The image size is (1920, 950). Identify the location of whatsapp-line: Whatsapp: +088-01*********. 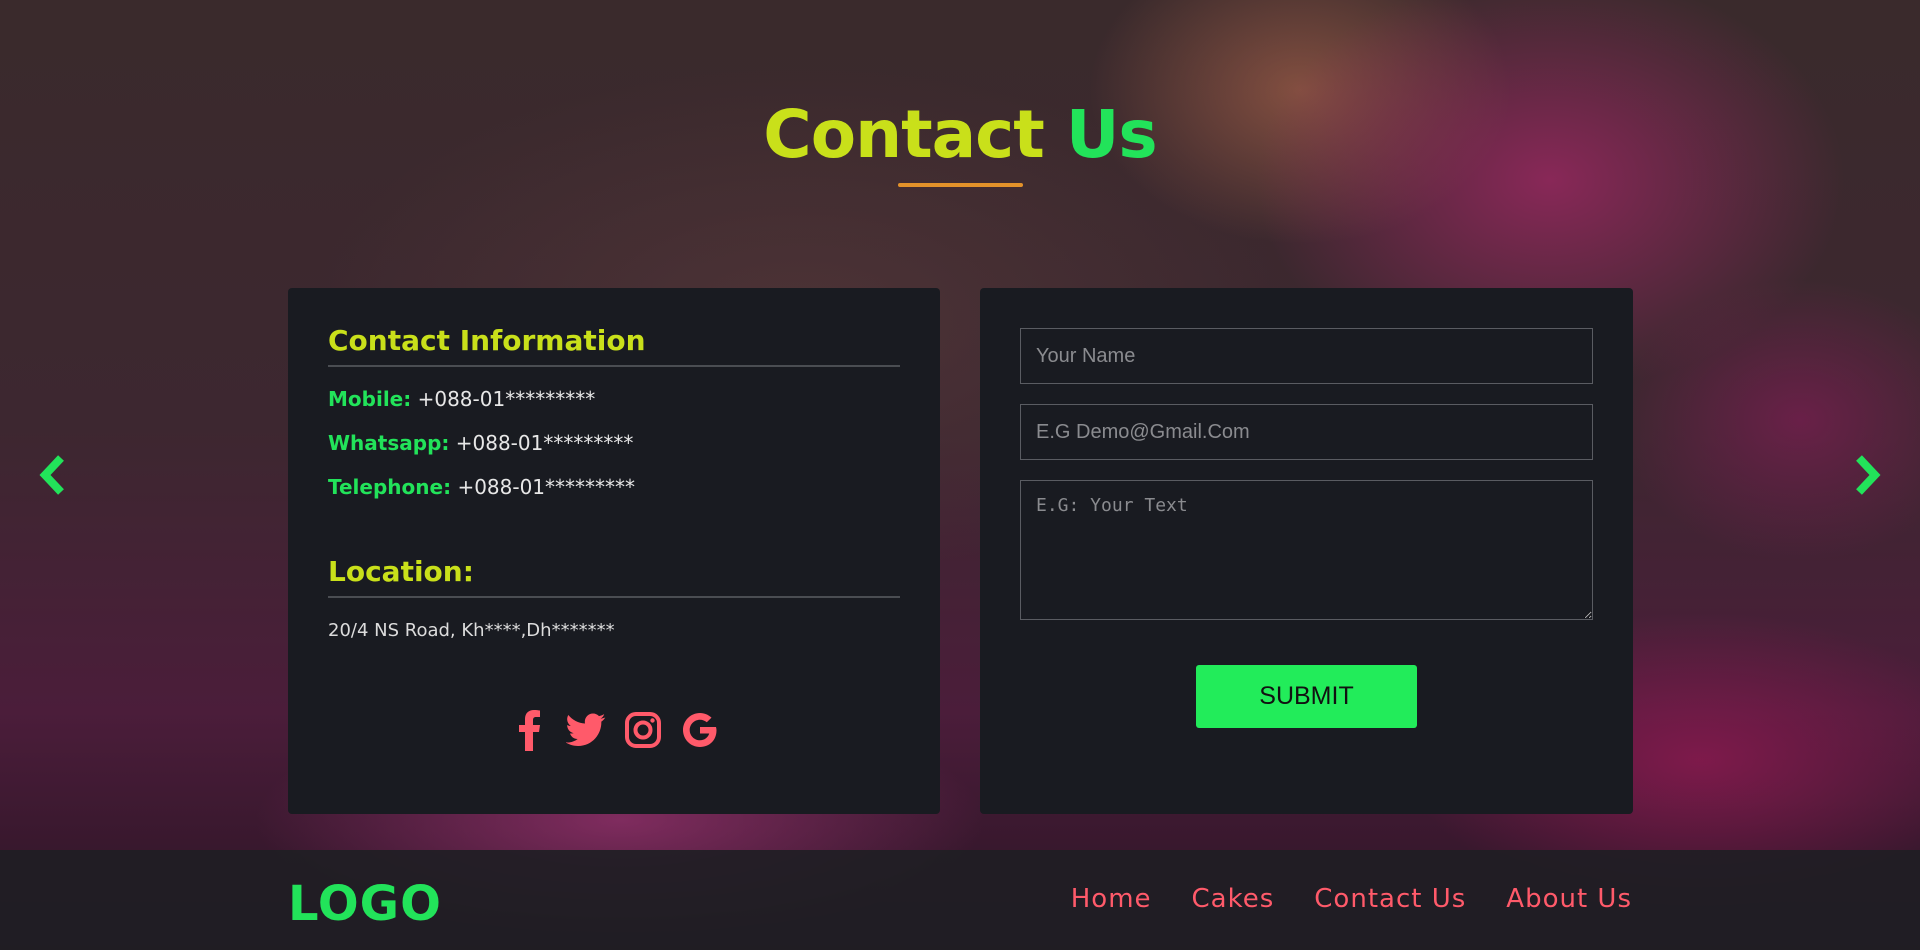
(614, 443).